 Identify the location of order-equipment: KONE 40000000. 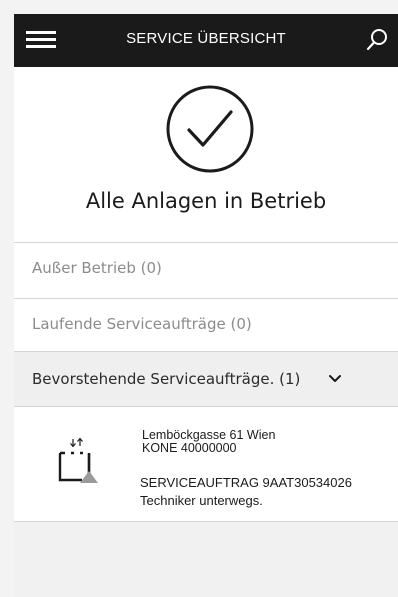
(189, 448).